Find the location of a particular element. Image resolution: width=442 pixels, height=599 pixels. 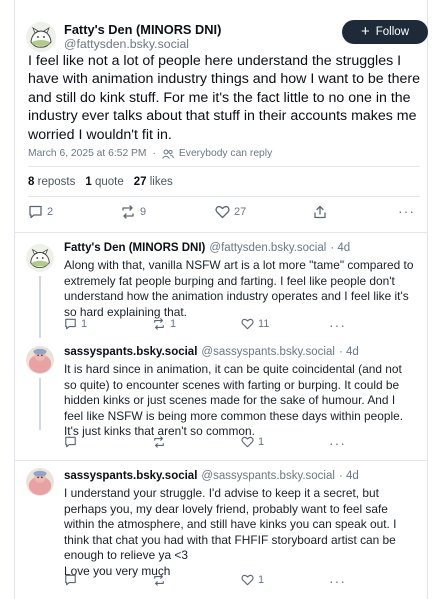

repost-count: 1 is located at coordinates (173, 324).